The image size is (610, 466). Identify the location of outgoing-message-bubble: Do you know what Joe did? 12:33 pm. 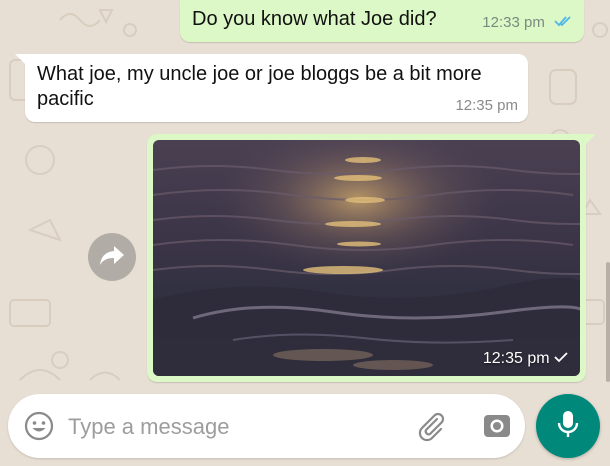
(382, 21).